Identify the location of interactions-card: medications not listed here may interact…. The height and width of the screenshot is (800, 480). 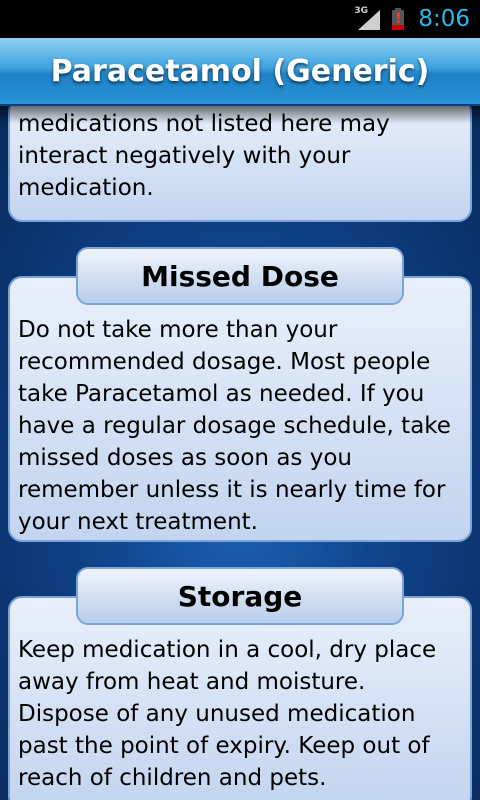
(240, 164).